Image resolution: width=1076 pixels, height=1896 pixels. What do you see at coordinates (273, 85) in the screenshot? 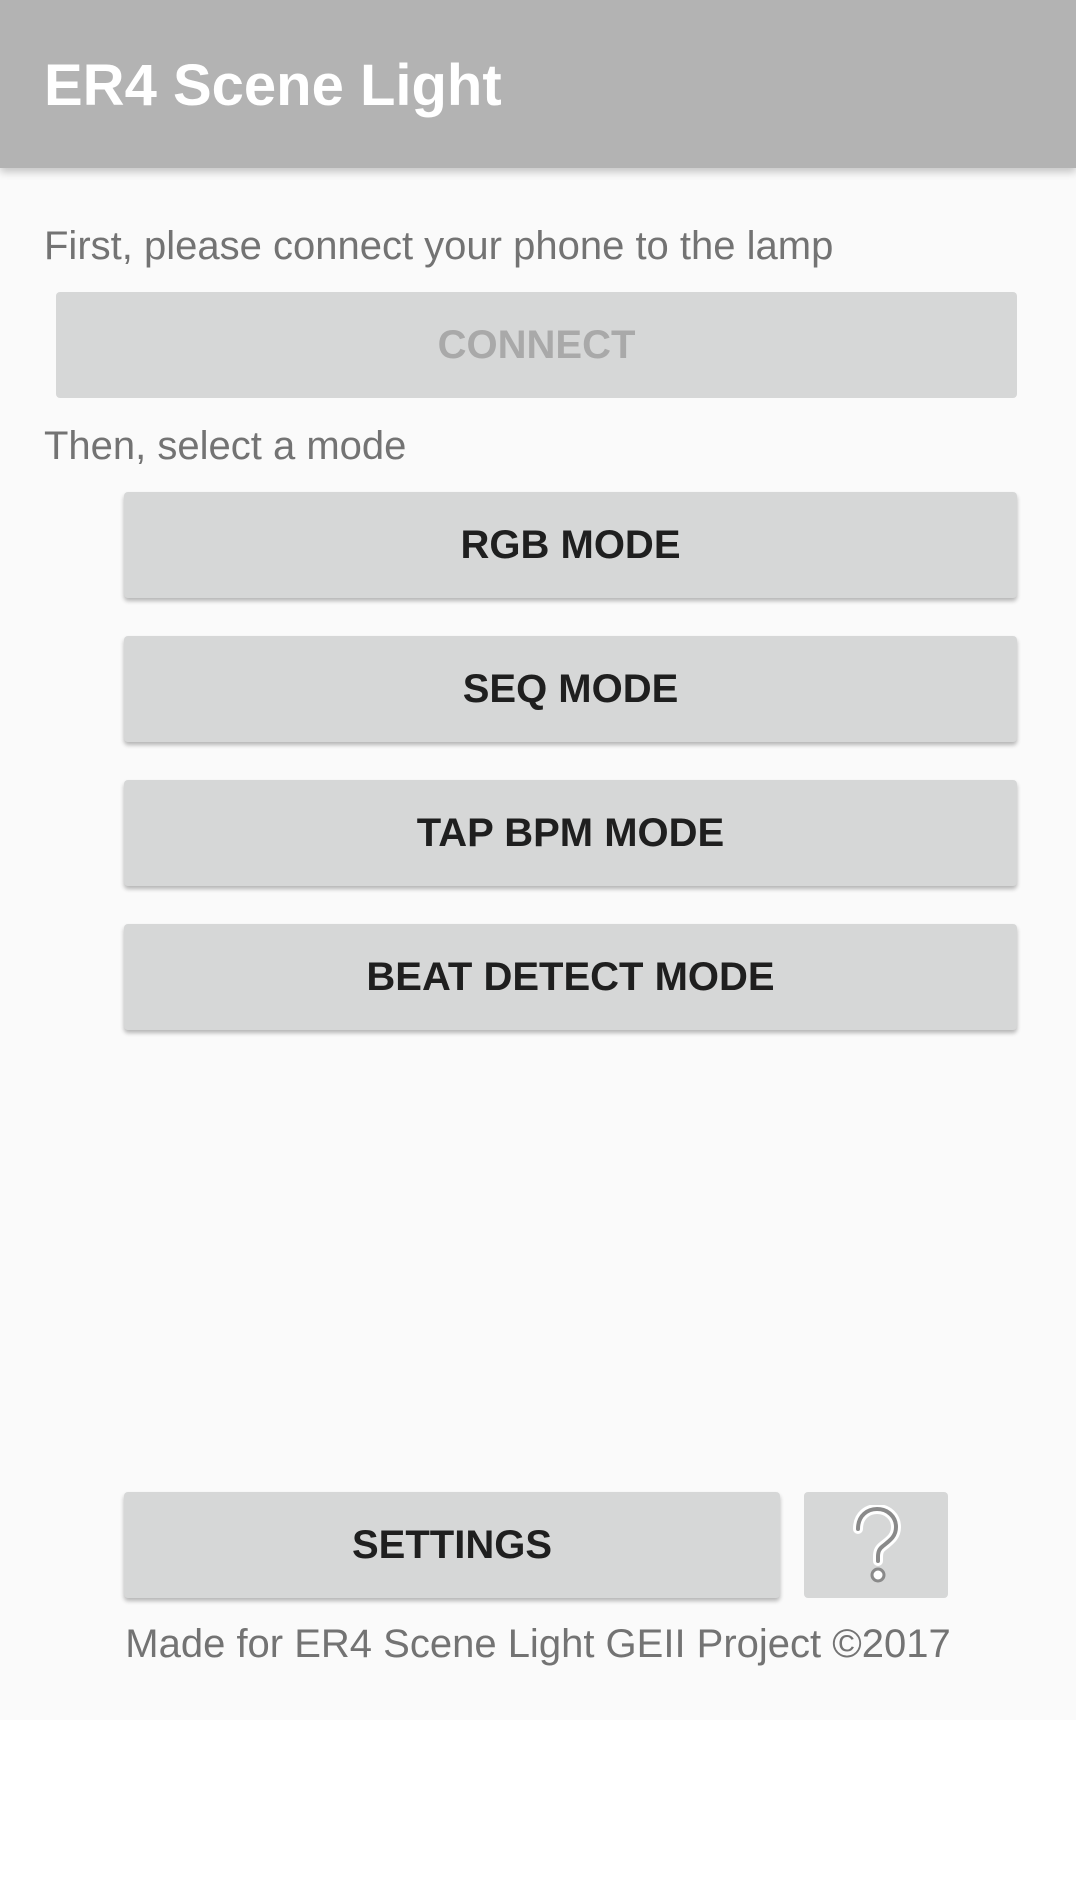
I see `app-title: ER4 Scene Light` at bounding box center [273, 85].